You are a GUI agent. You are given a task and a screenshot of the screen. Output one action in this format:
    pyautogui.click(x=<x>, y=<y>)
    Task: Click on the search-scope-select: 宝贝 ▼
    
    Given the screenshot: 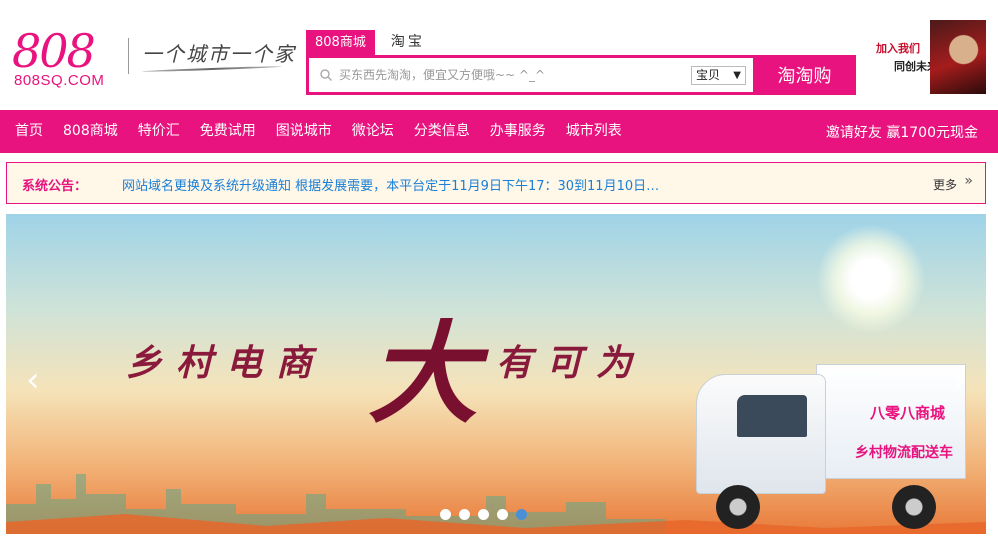 What is the action you would take?
    pyautogui.click(x=718, y=75)
    